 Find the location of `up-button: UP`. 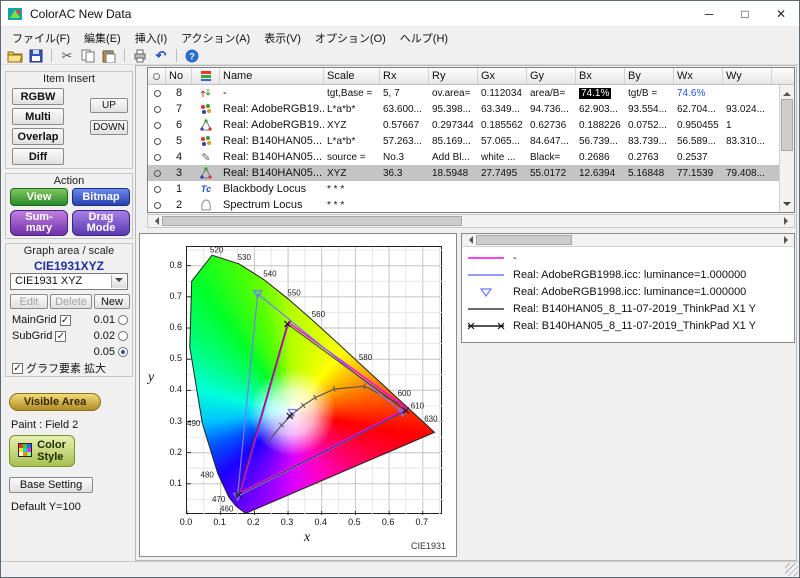

up-button: UP is located at coordinates (109, 105).